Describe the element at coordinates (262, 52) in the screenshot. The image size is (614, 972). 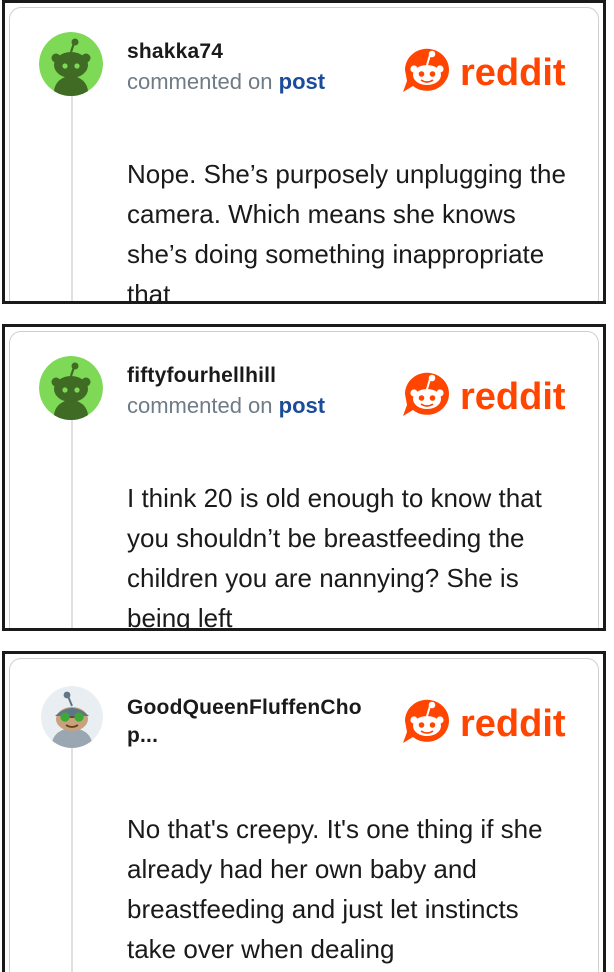
I see `username: shakka74` at that location.